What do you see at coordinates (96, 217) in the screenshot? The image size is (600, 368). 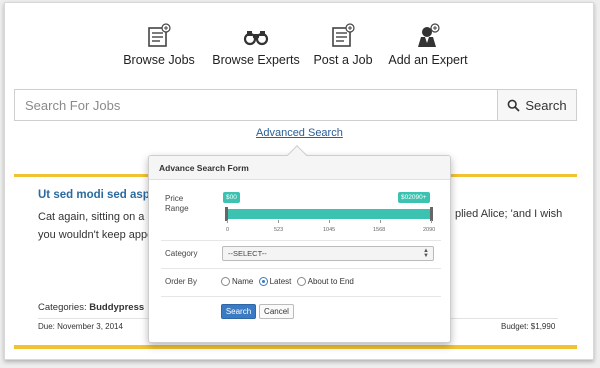 I see `job-excerpt-line: Cat again, sitting on a b` at bounding box center [96, 217].